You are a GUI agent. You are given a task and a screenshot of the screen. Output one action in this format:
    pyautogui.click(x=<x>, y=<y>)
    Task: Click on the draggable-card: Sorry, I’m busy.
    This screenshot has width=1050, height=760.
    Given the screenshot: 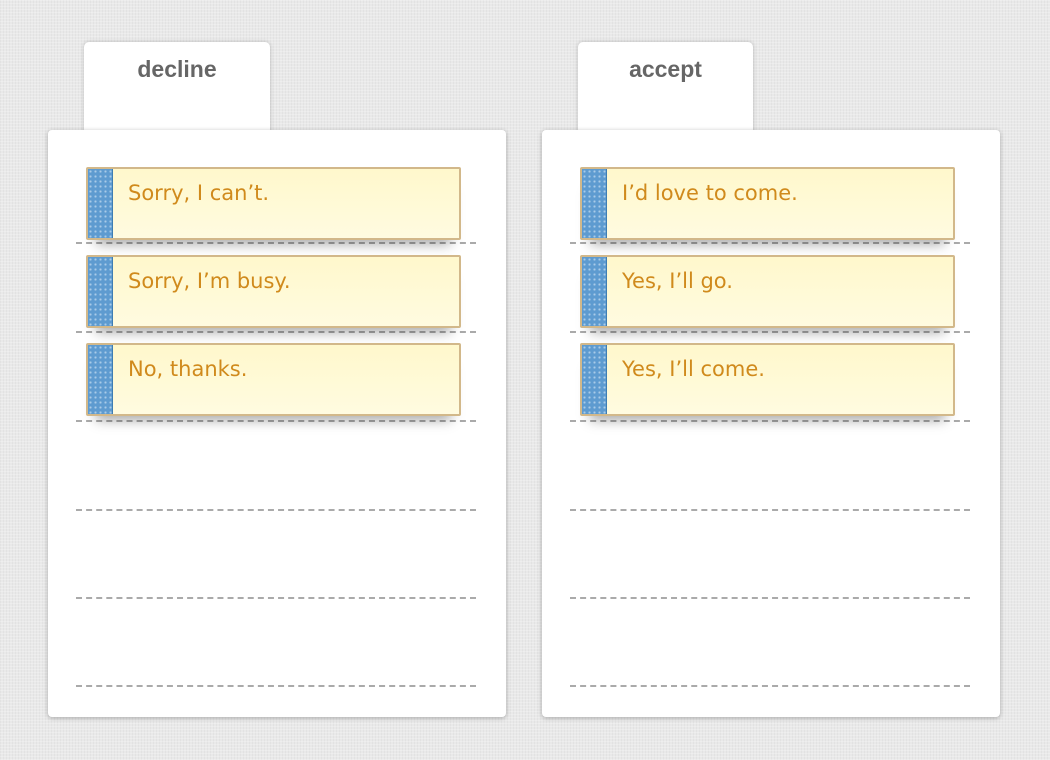 What is the action you would take?
    pyautogui.click(x=273, y=291)
    